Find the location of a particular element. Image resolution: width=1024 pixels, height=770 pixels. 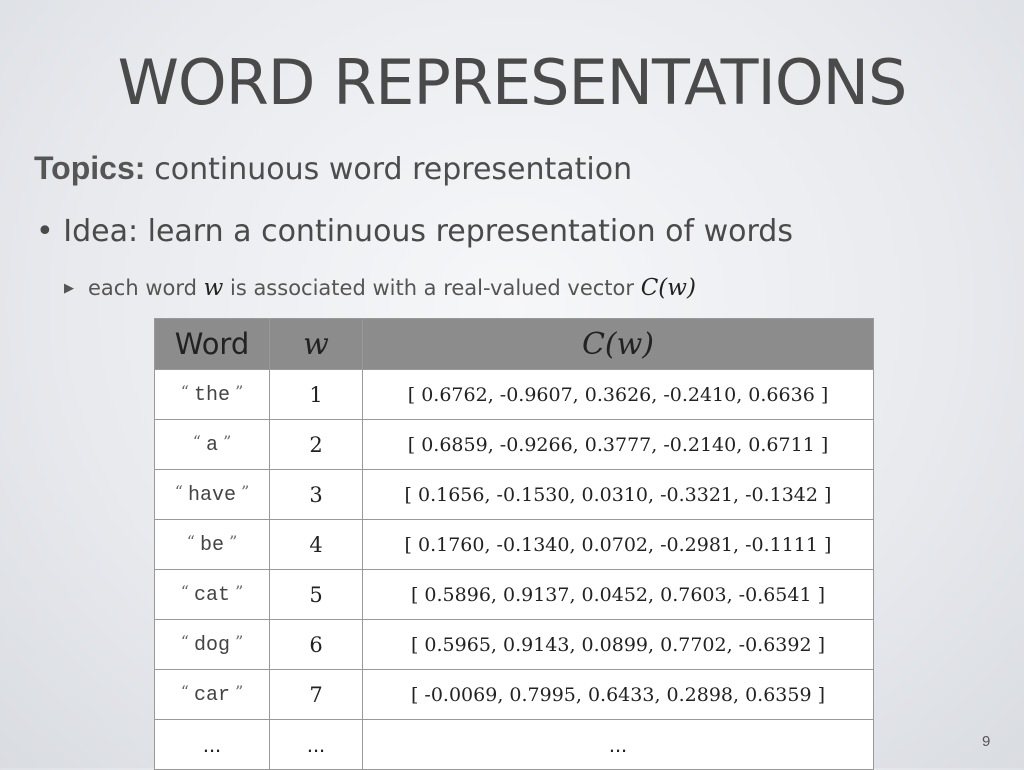

header-word: Word is located at coordinates (212, 344).